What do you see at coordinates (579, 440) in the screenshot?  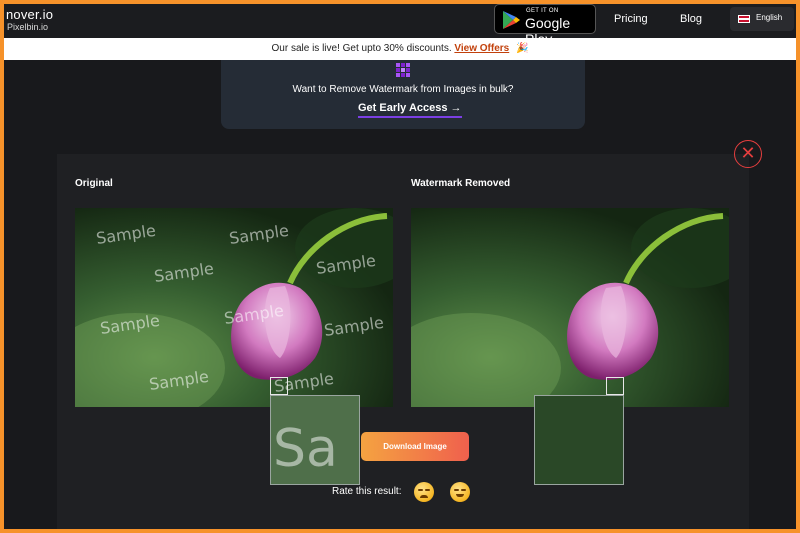 I see `removed-zoom-preview` at bounding box center [579, 440].